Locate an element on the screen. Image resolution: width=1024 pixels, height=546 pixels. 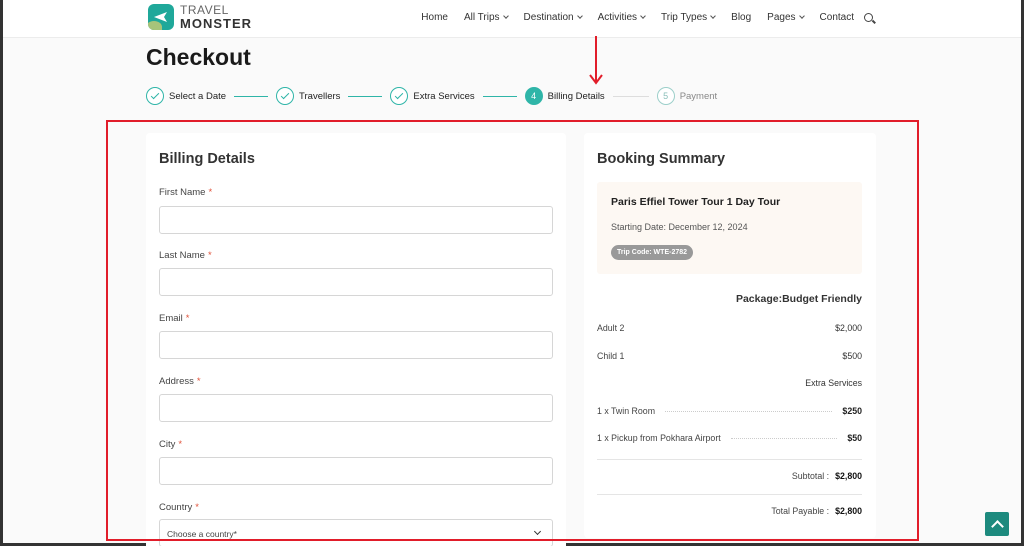
step-payment: 5 Payment is located at coordinates (687, 96).